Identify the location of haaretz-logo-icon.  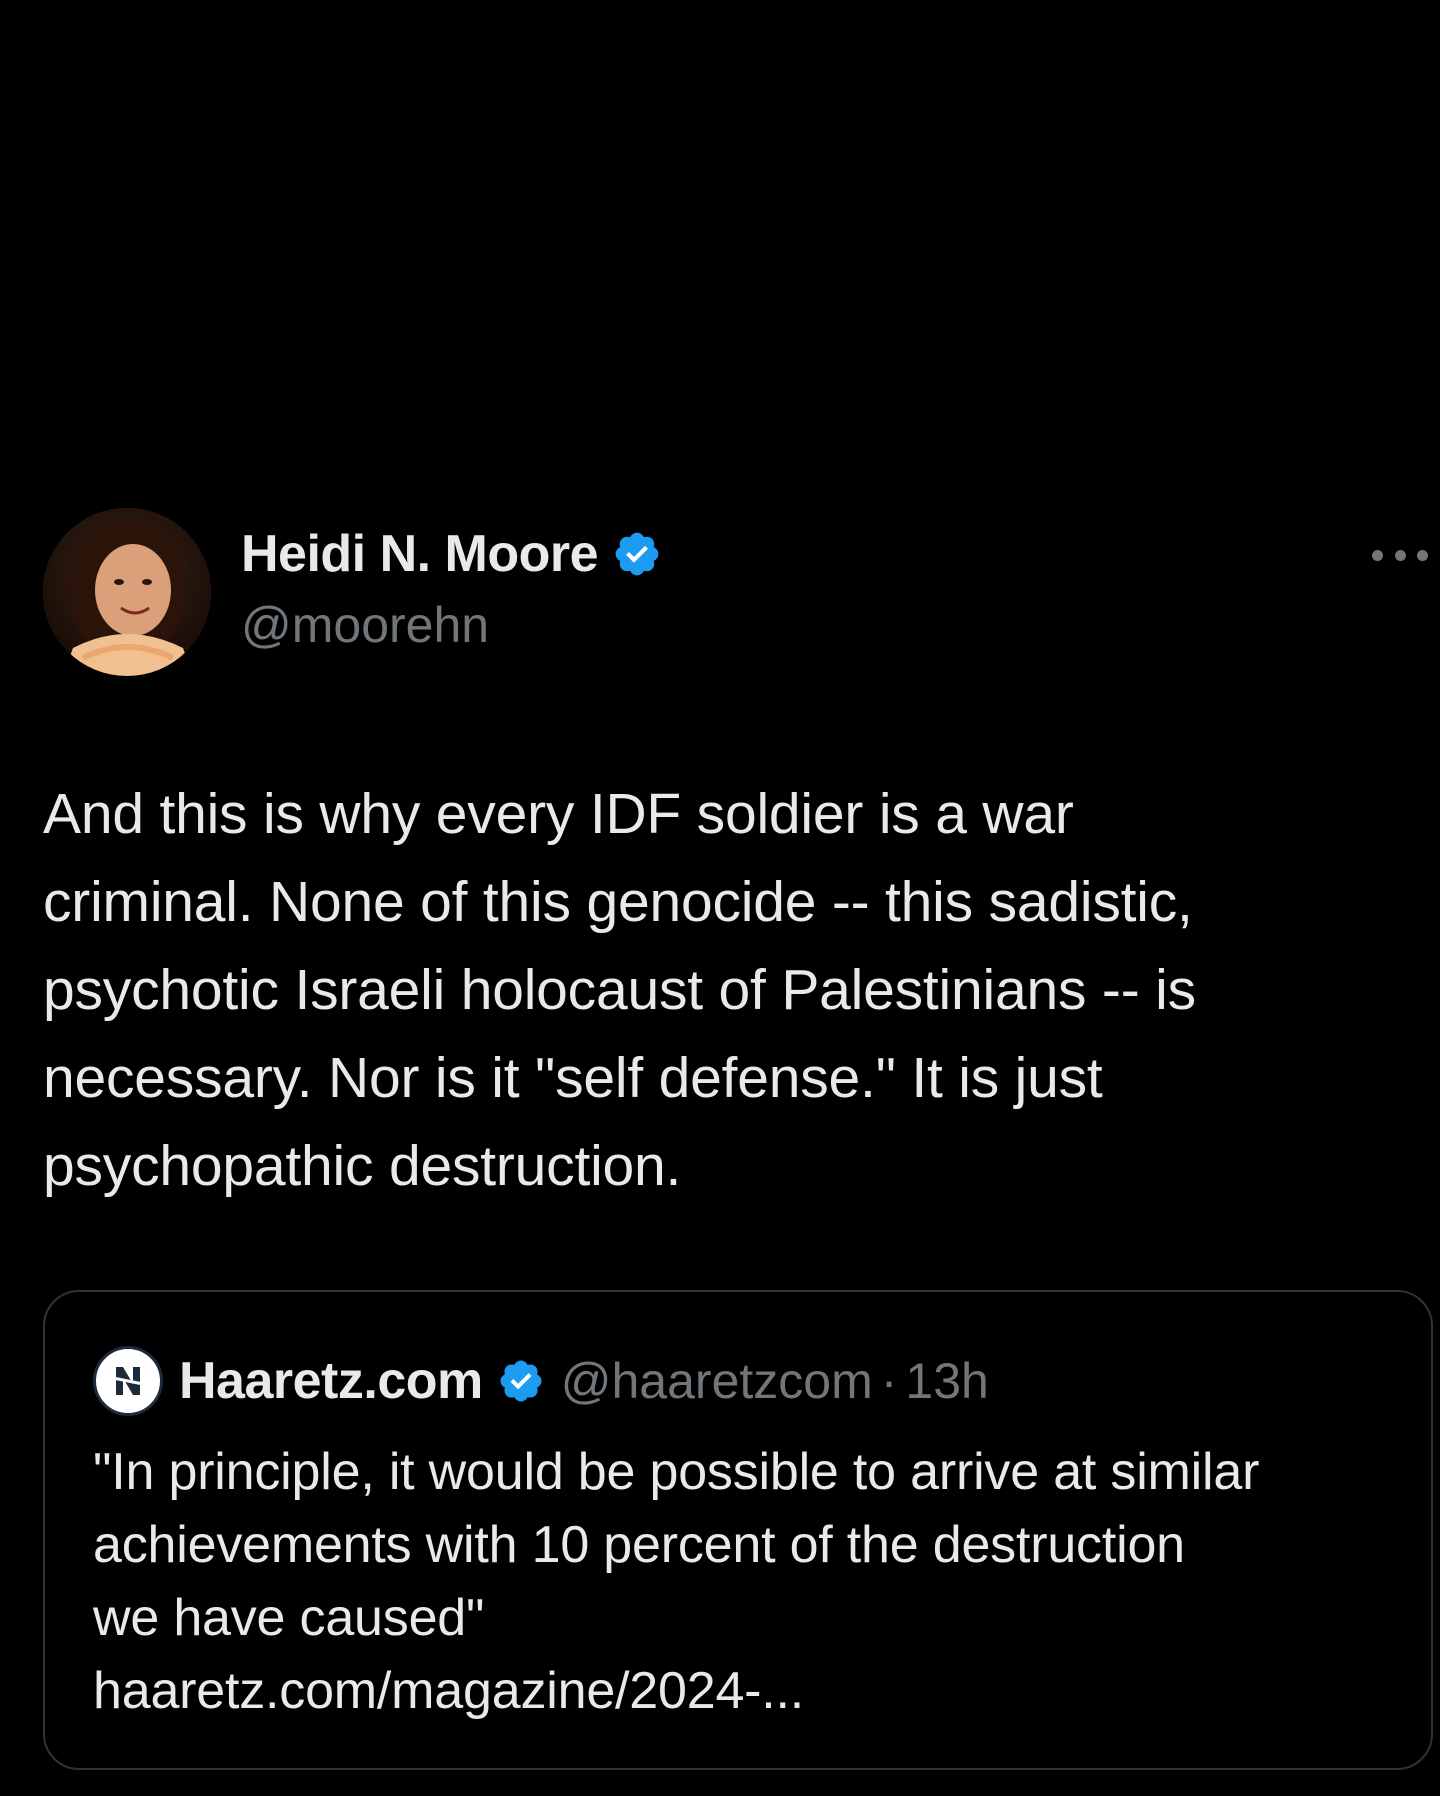
(128, 1381).